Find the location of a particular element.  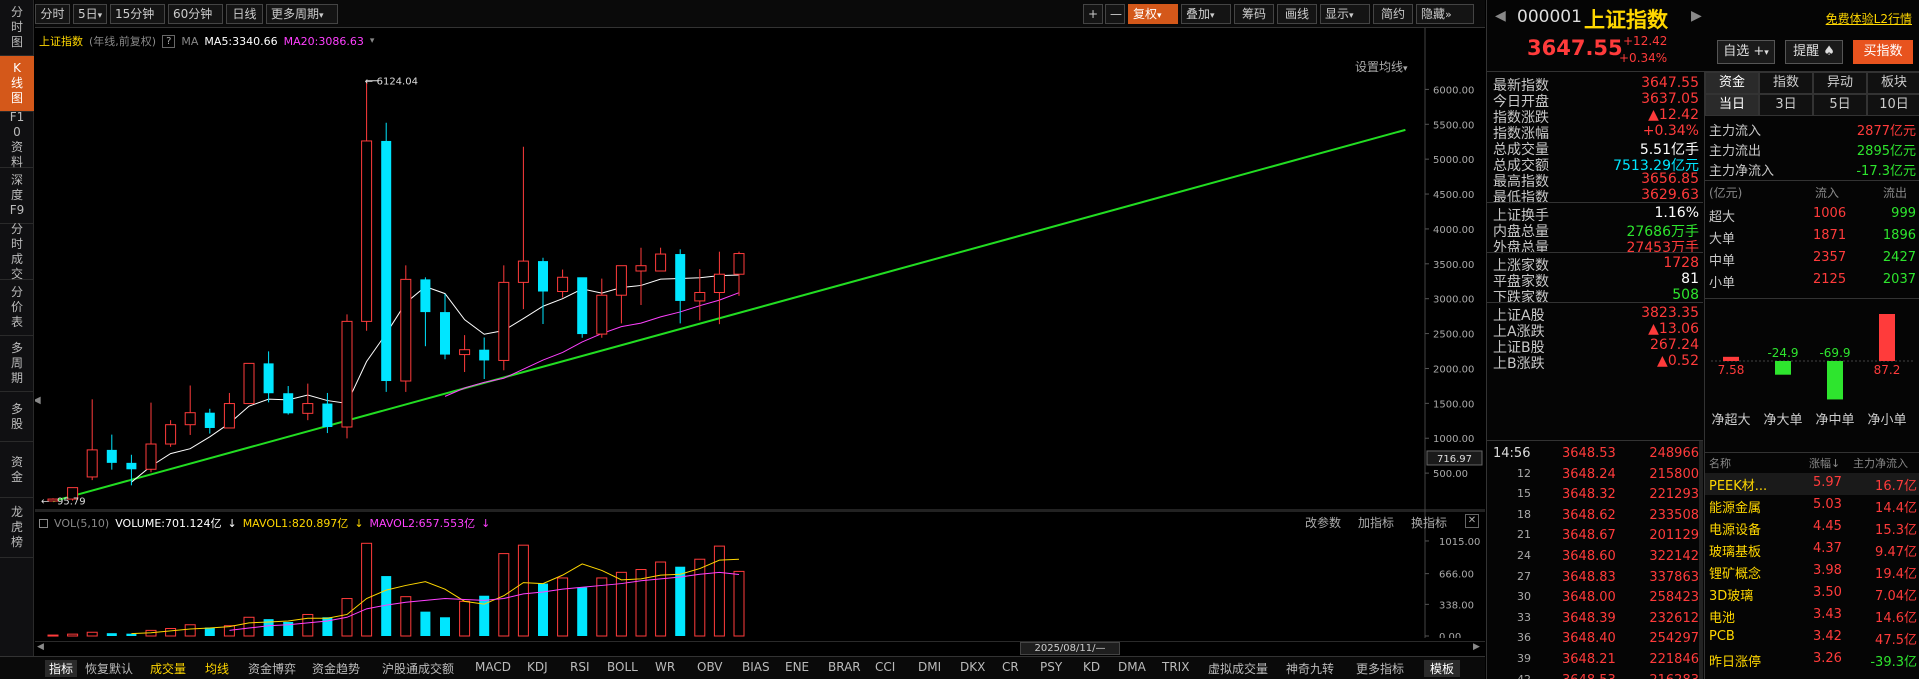

period-daily: 日线 is located at coordinates (244, 14).